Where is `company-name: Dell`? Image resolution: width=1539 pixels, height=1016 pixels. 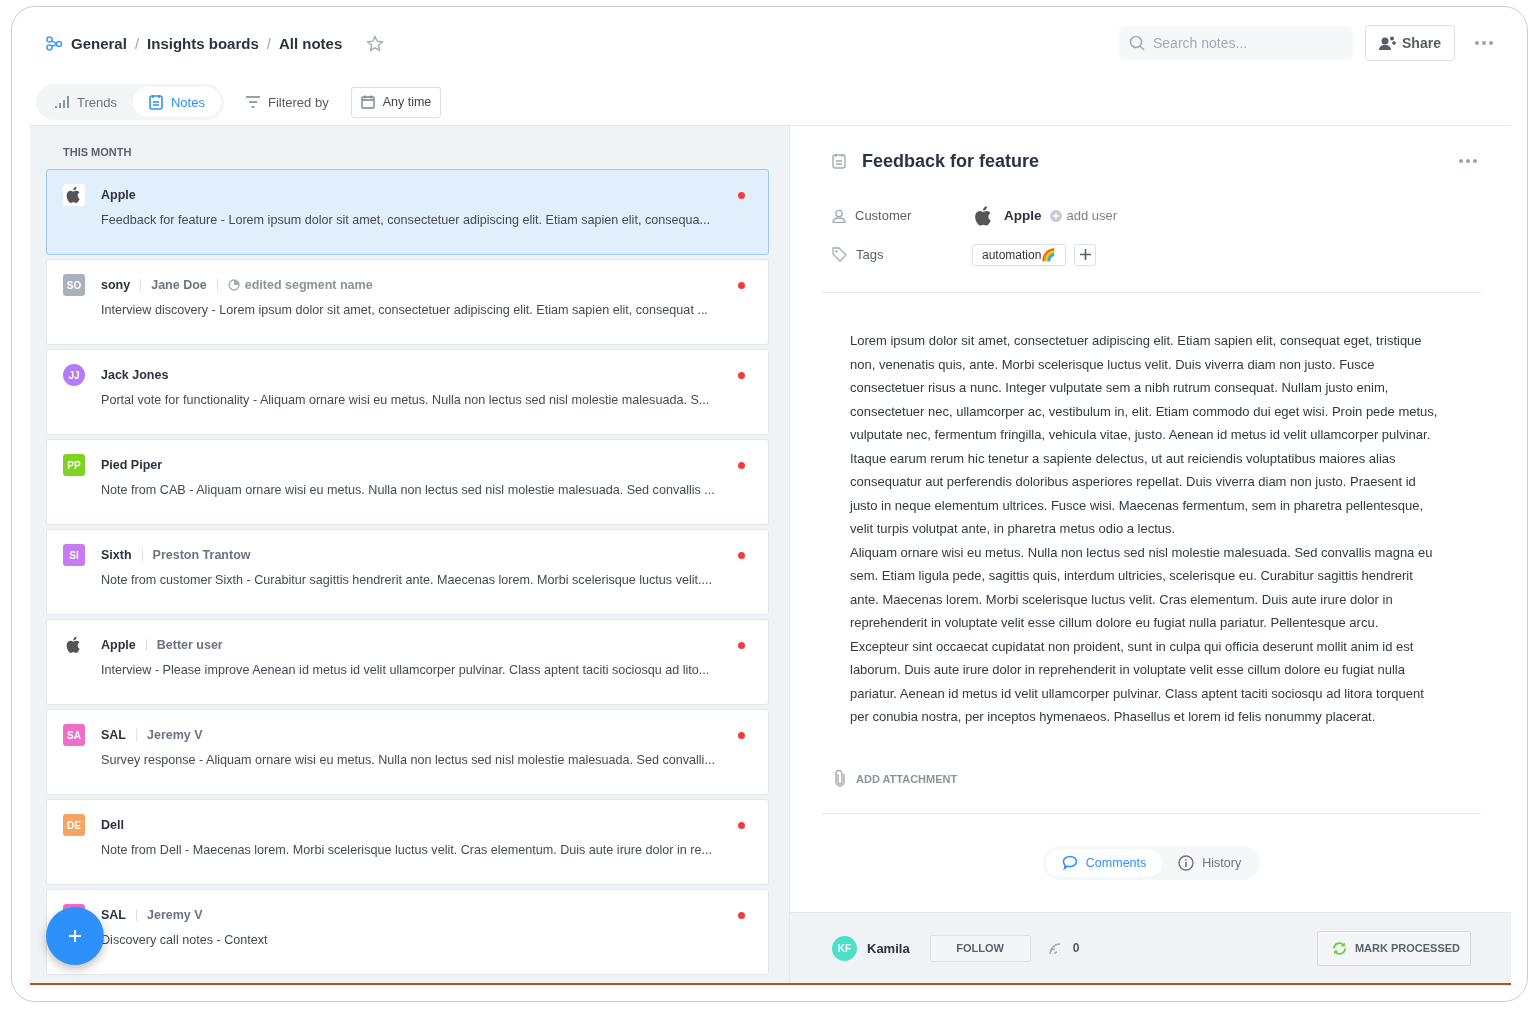 company-name: Dell is located at coordinates (112, 825).